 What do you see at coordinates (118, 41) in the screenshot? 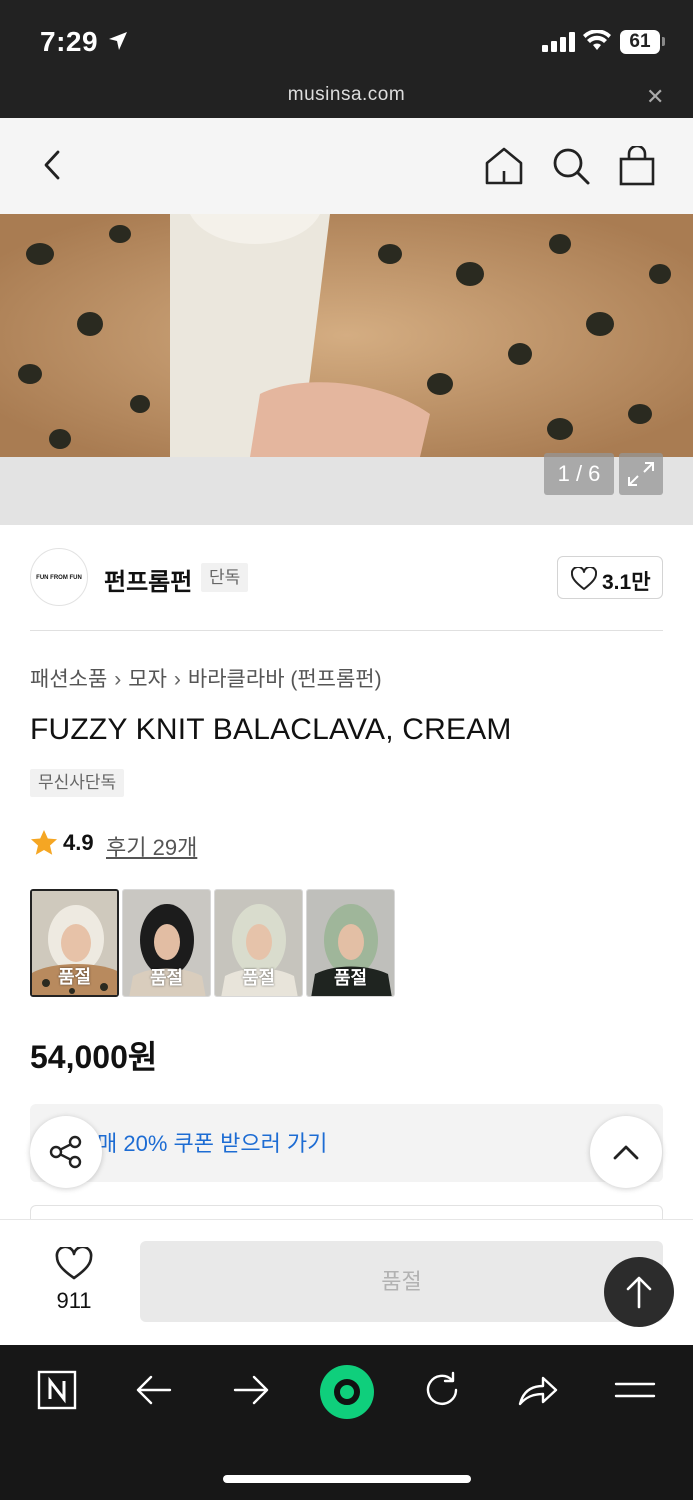
I see `location-arrow-icon` at bounding box center [118, 41].